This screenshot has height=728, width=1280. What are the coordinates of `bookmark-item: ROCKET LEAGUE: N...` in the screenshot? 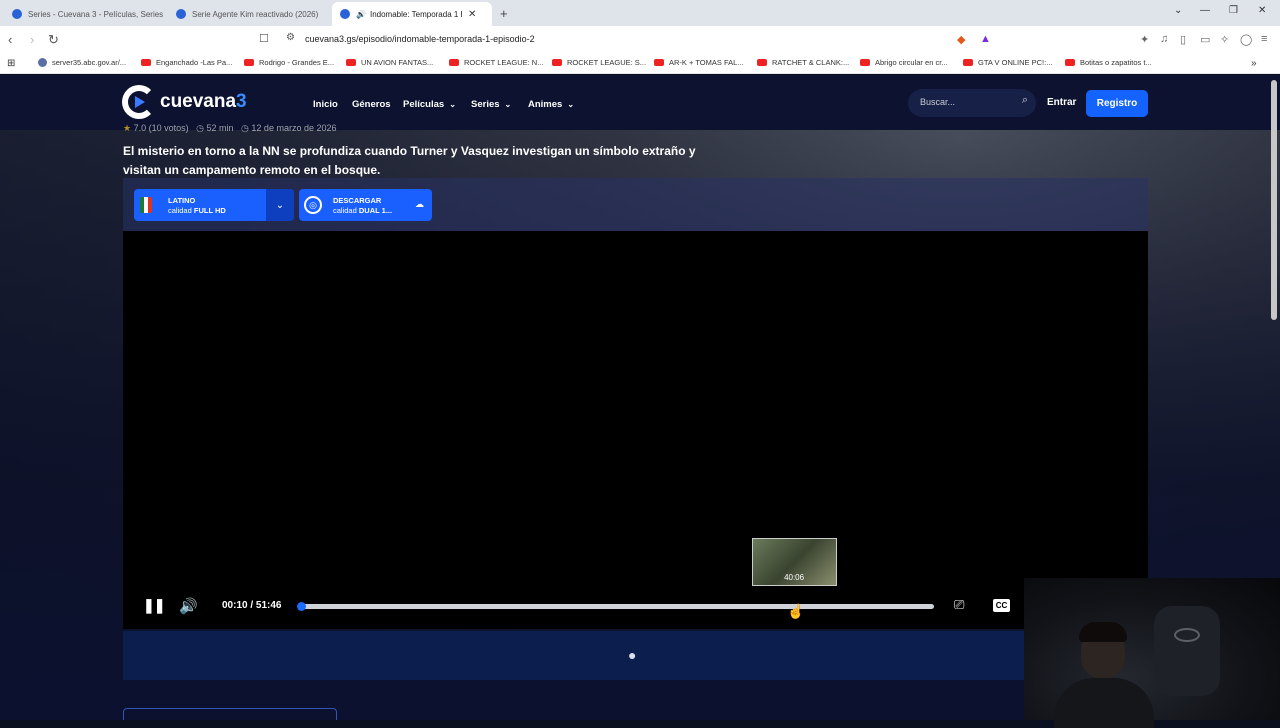 It's located at (496, 62).